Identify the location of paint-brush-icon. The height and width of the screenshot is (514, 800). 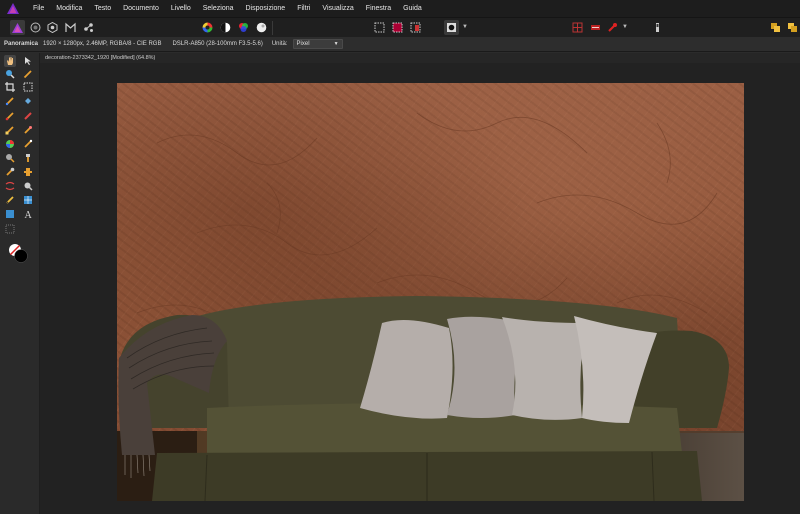
(10, 116).